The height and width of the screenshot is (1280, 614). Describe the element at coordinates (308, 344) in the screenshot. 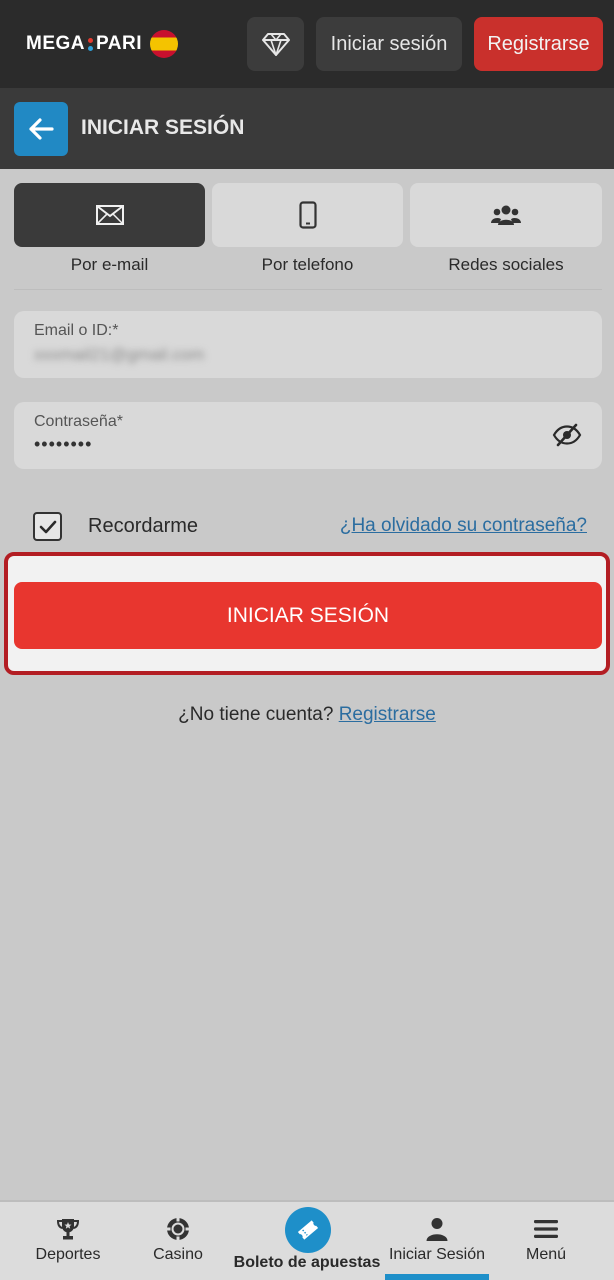

I see `email-field: Email o ID:* xxxmail21@gmail.com` at that location.